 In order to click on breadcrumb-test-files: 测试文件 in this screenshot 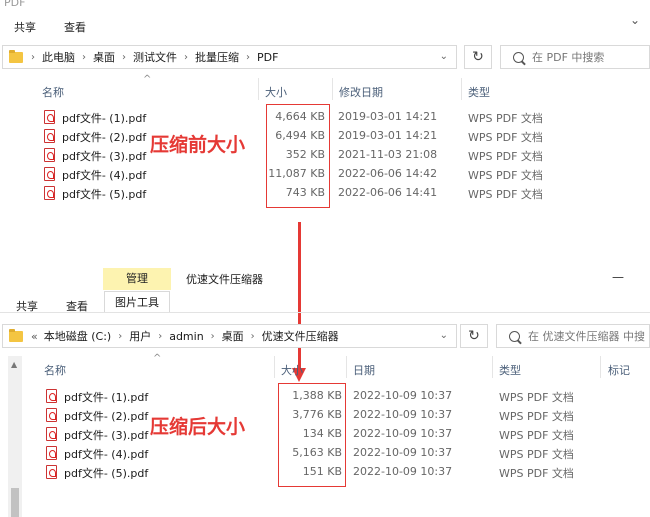, I will do `click(155, 57)`.